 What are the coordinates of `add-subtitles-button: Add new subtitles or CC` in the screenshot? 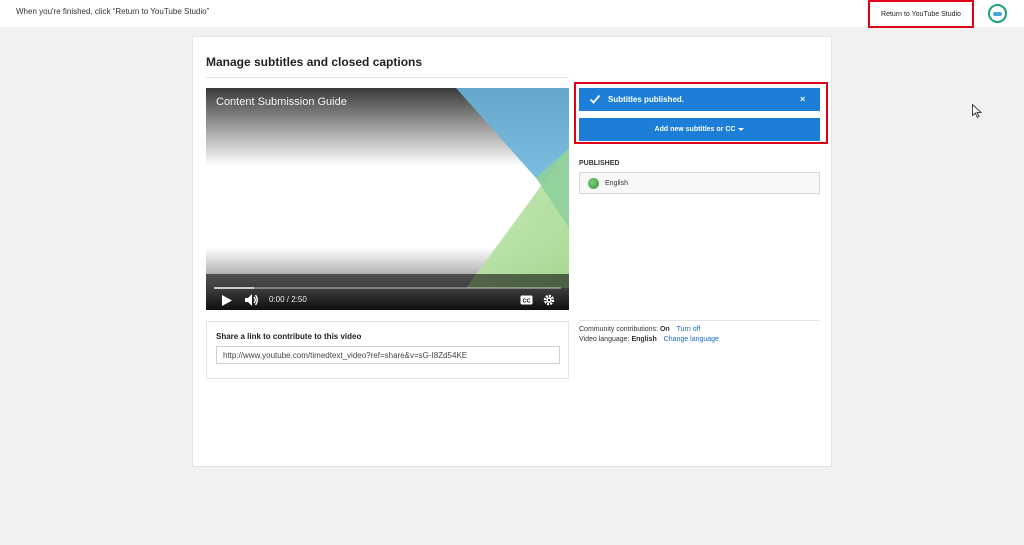 It's located at (699, 129).